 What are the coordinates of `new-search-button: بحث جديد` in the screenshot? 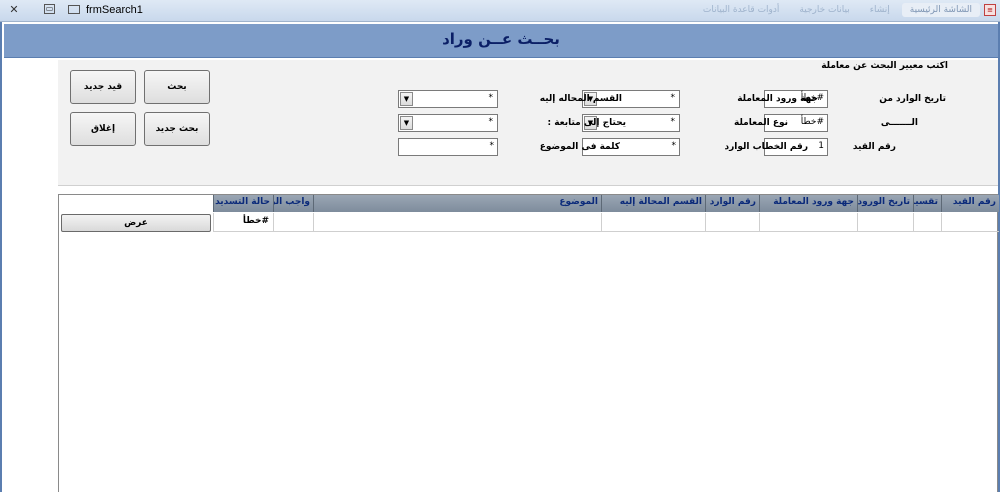 It's located at (177, 129).